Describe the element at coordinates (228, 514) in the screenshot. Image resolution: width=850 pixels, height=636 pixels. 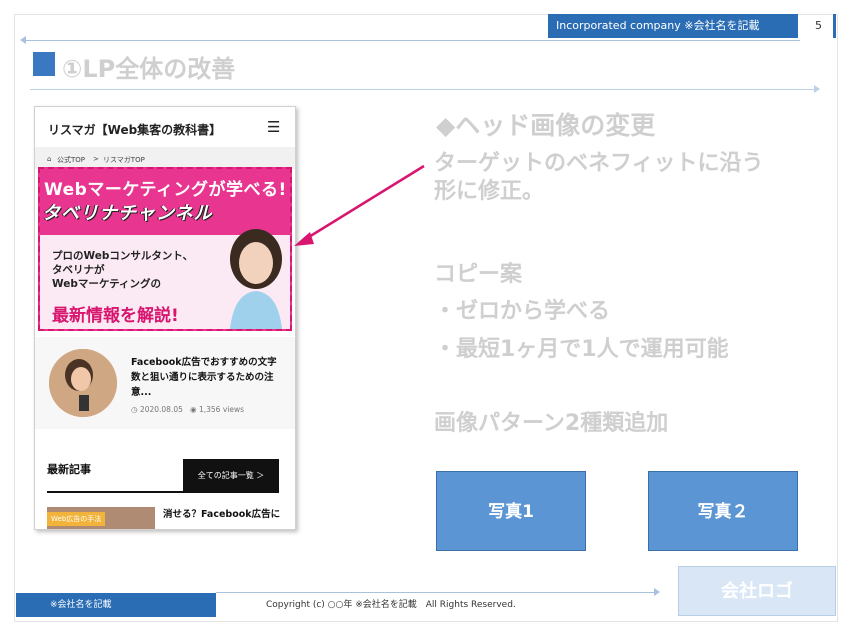
I see `article-title: 消せる？Facebook広告に` at that location.